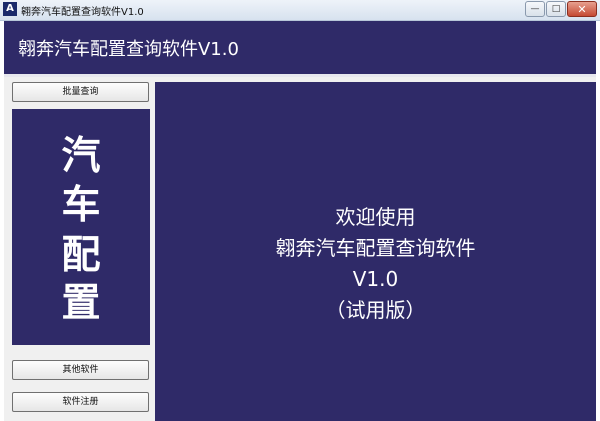 The height and width of the screenshot is (421, 600). Describe the element at coordinates (81, 156) in the screenshot. I see `sidebar-title-char: 汽` at that location.